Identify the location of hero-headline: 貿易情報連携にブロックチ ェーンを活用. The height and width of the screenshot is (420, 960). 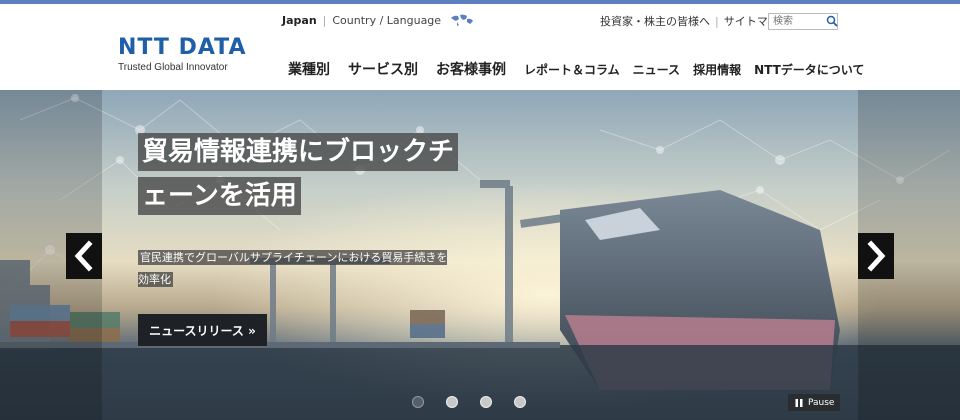
(298, 174).